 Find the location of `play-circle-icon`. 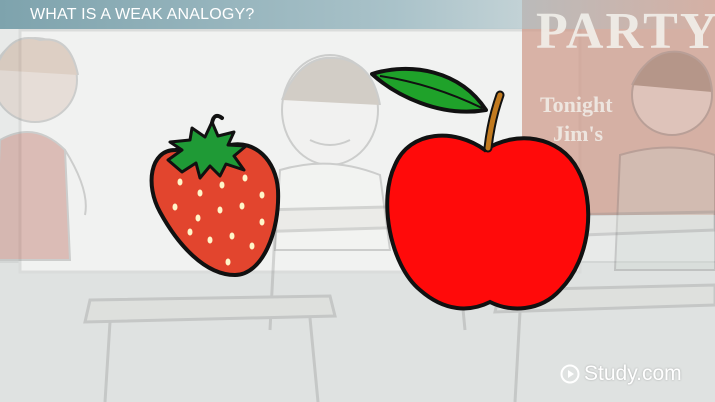

play-circle-icon is located at coordinates (570, 374).